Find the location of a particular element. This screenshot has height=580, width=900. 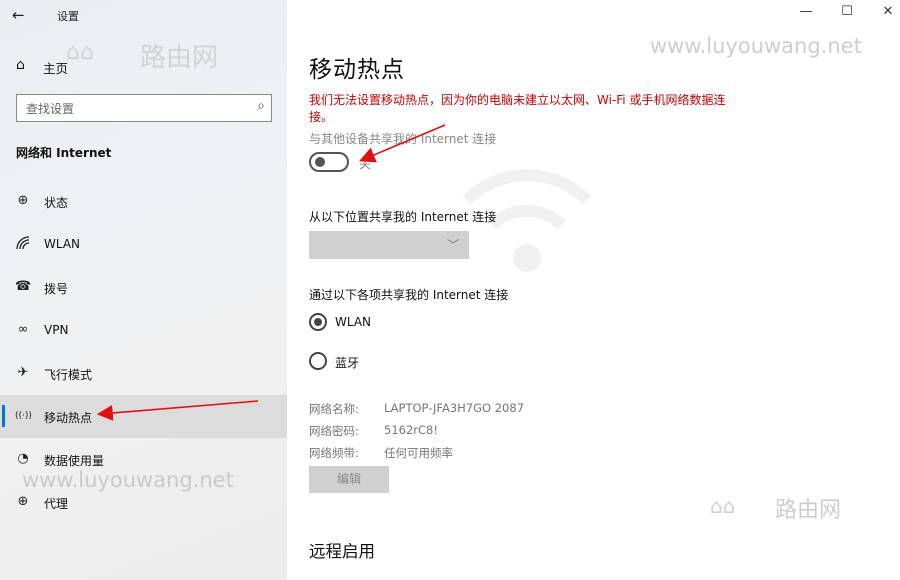

page-title: 移动热点 is located at coordinates (357, 70).